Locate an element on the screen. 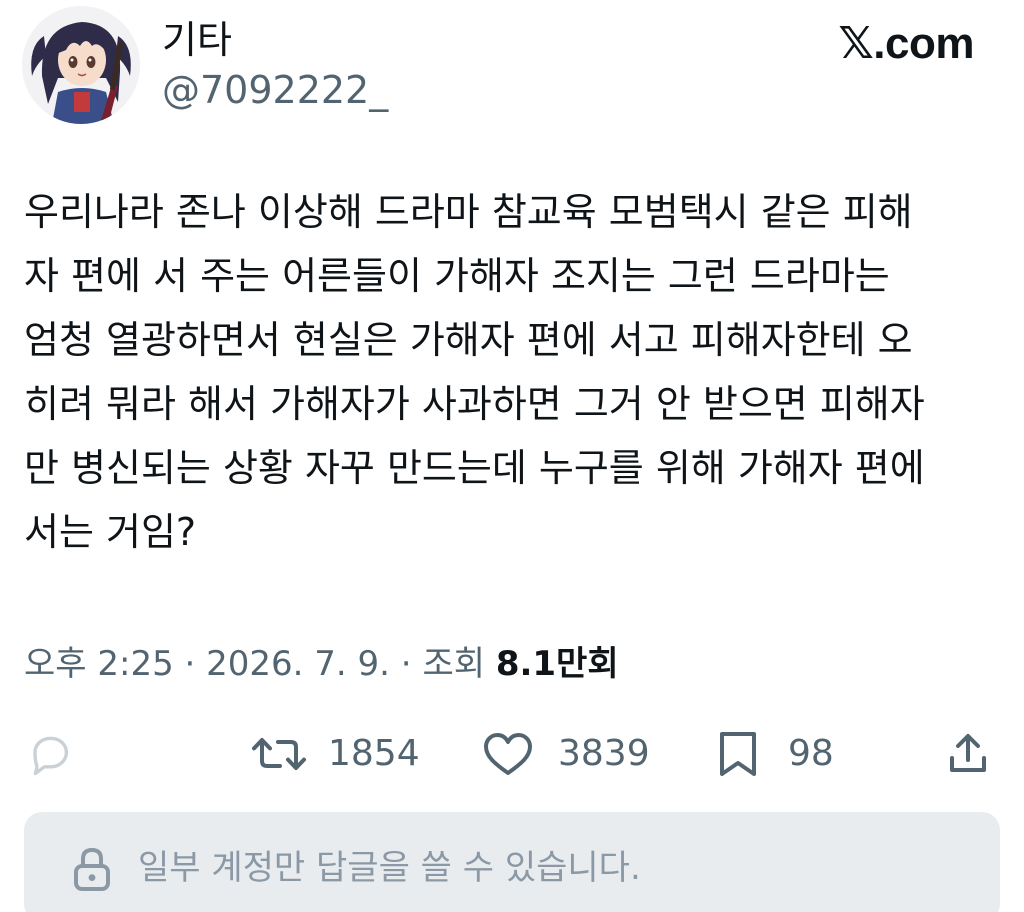 This screenshot has height=912, width=1024. tweet-text-line: 만 병신되는 상황 자꾸 만드는데 누구를 위해 가해자 편에 is located at coordinates (474, 468).